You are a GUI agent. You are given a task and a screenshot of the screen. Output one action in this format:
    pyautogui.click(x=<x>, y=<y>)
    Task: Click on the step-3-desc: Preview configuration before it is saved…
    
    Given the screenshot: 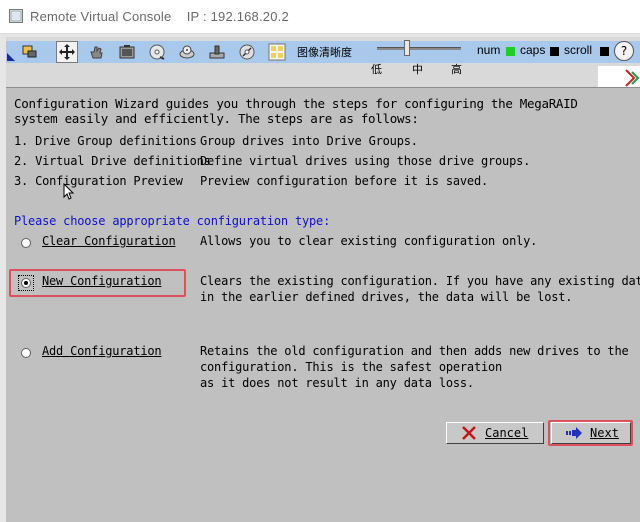 What is the action you would take?
    pyautogui.click(x=344, y=181)
    